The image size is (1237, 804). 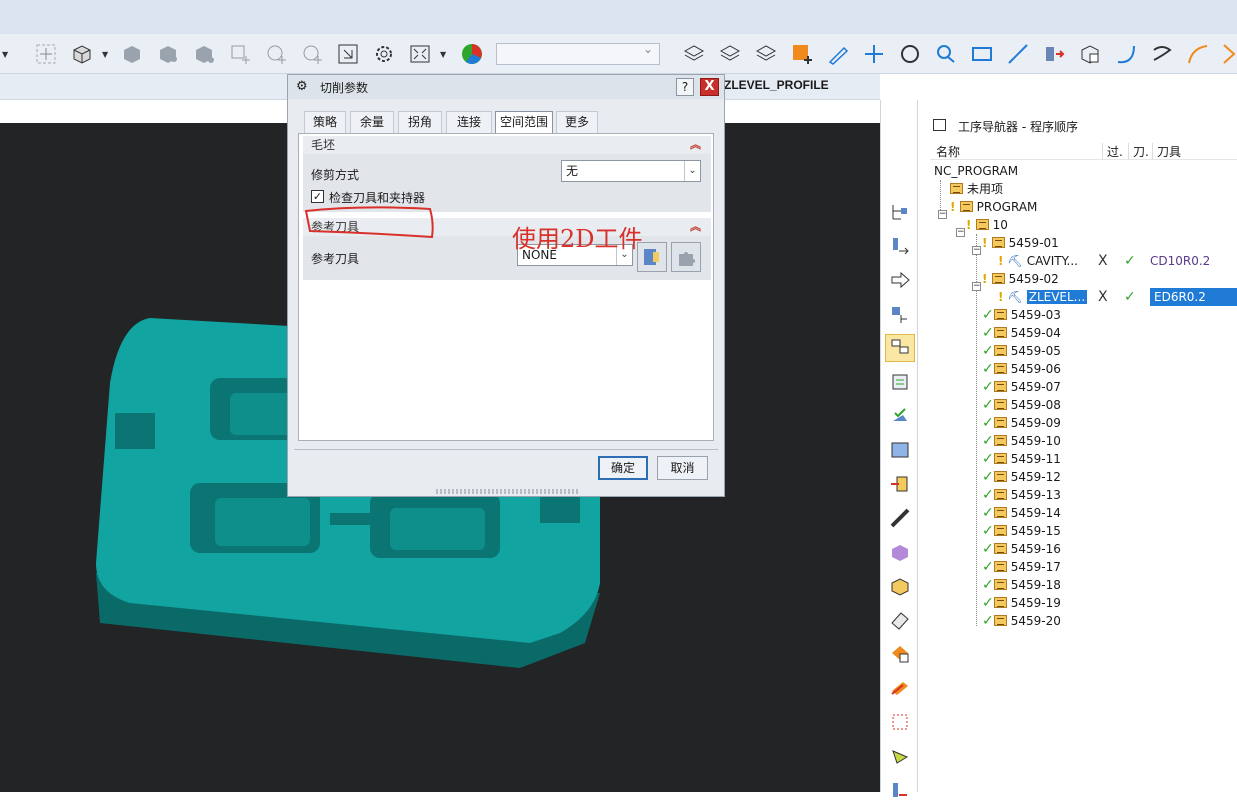 What do you see at coordinates (900, 280) in the screenshot?
I see `move-right-icon` at bounding box center [900, 280].